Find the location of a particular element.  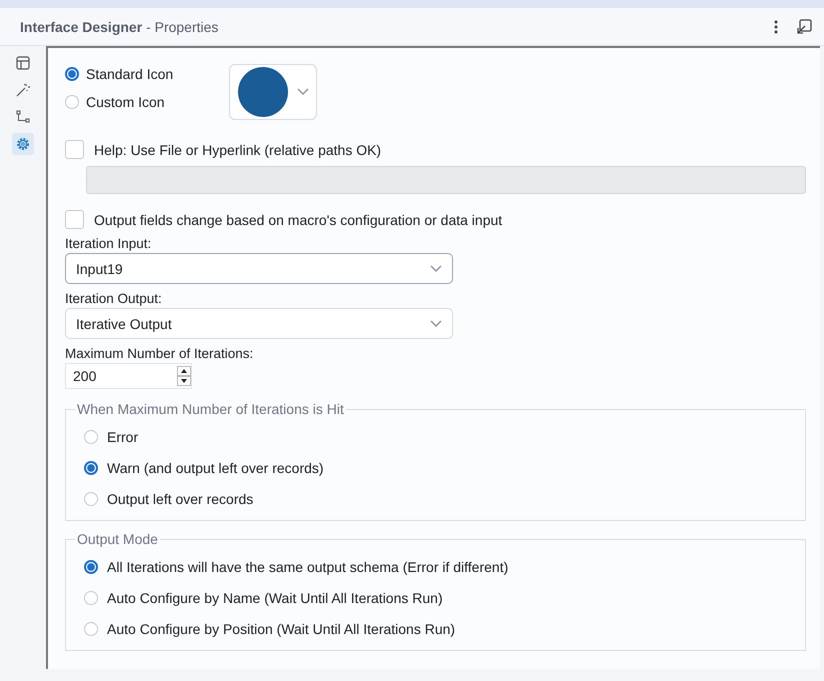

field-label: Maximum Number of Iterations: is located at coordinates (159, 353).